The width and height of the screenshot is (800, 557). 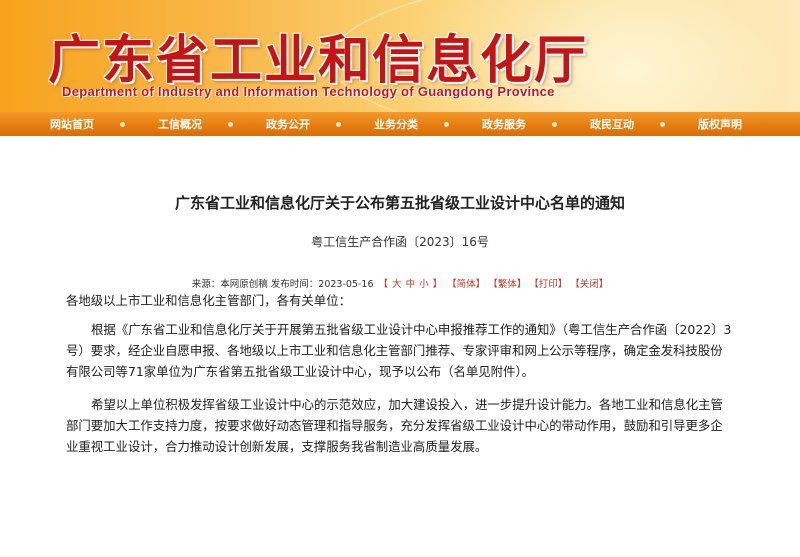 What do you see at coordinates (244, 284) in the screenshot?
I see `source-value: 本网原创稿` at bounding box center [244, 284].